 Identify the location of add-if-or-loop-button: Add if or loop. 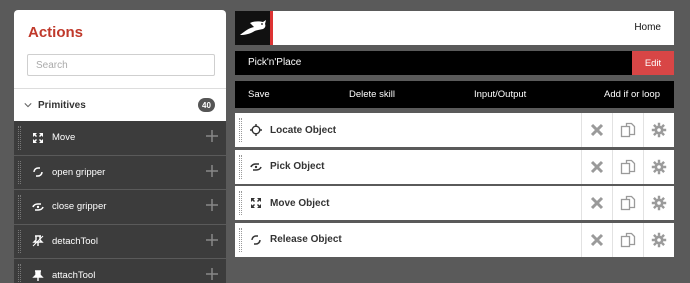
(632, 94).